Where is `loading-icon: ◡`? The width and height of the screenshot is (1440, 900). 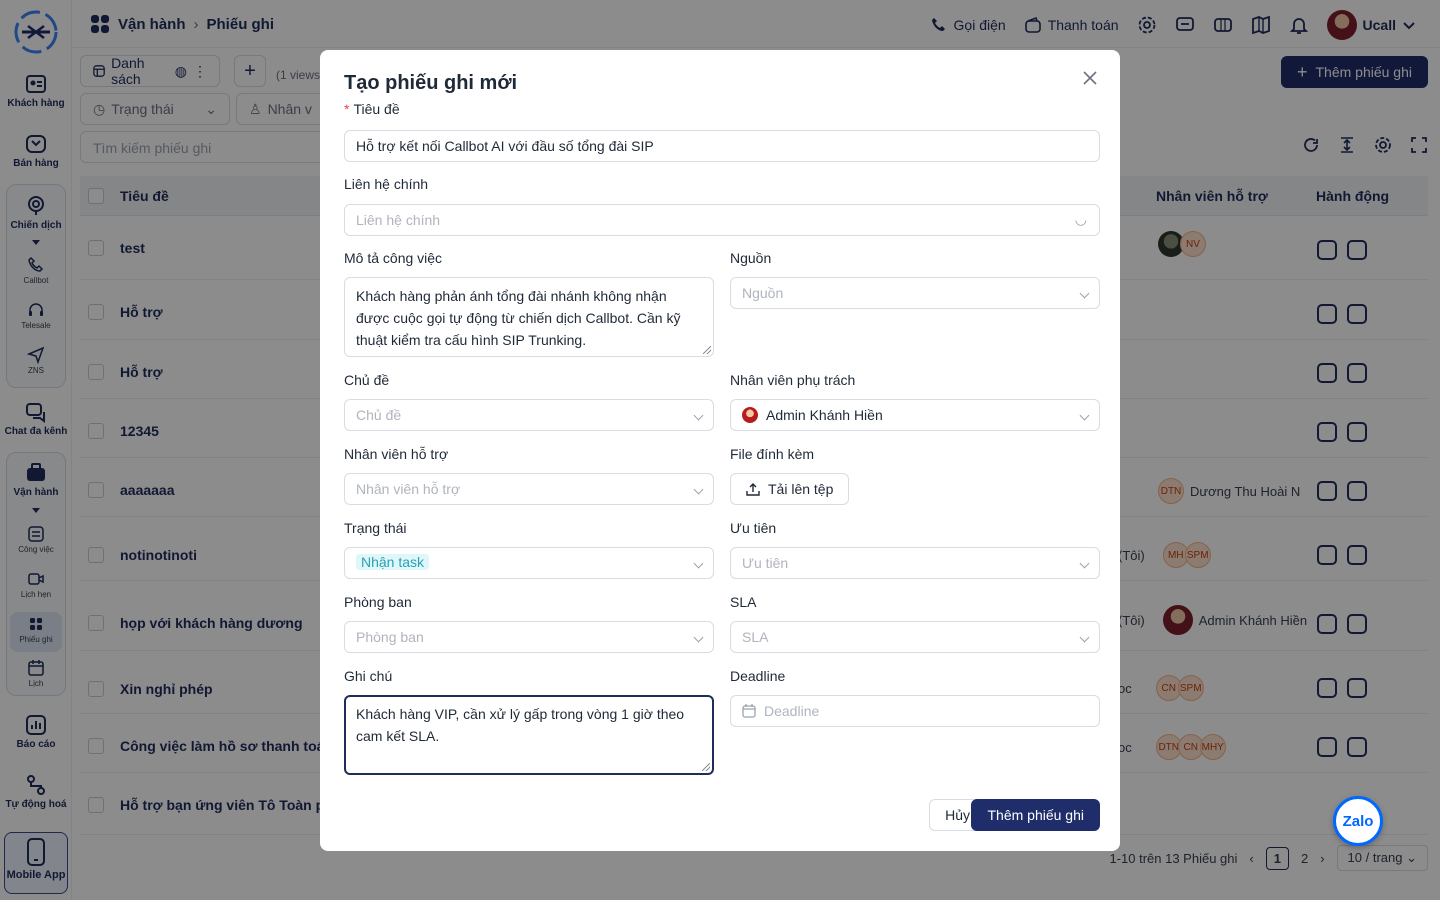
loading-icon: ◡ is located at coordinates (1080, 219).